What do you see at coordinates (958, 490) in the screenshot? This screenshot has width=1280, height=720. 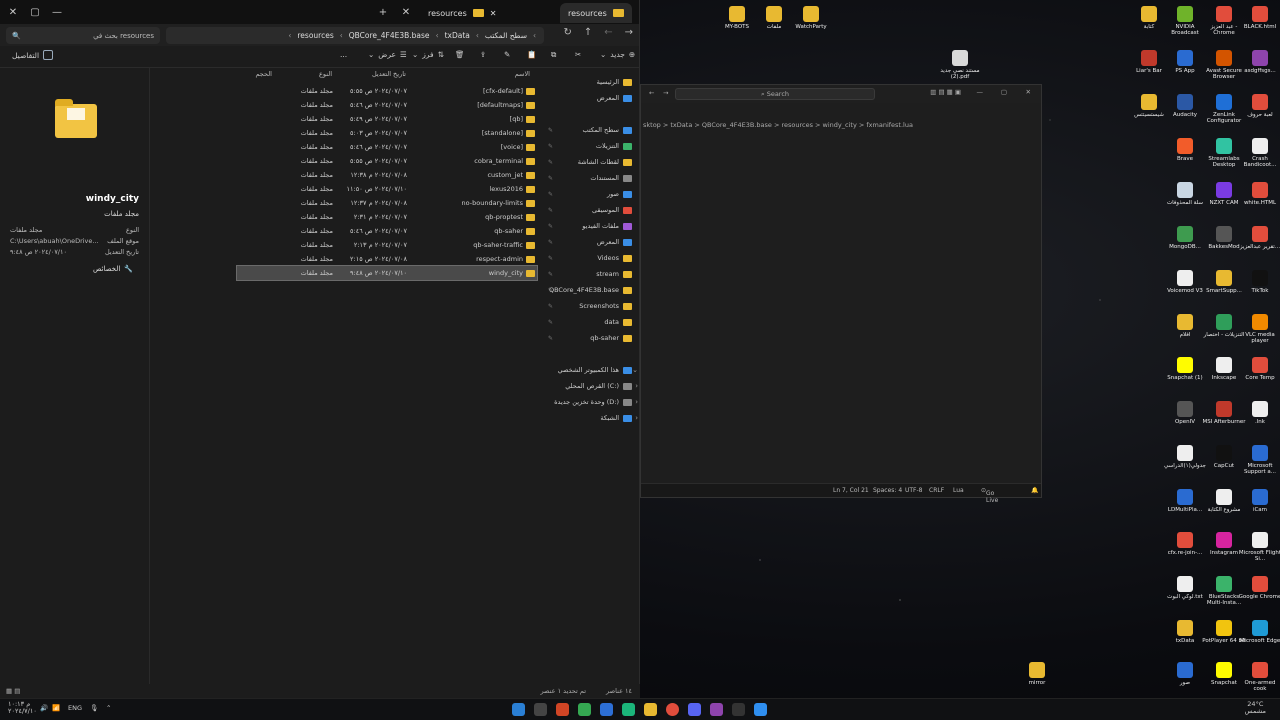 I see `language-mode: Lua` at bounding box center [958, 490].